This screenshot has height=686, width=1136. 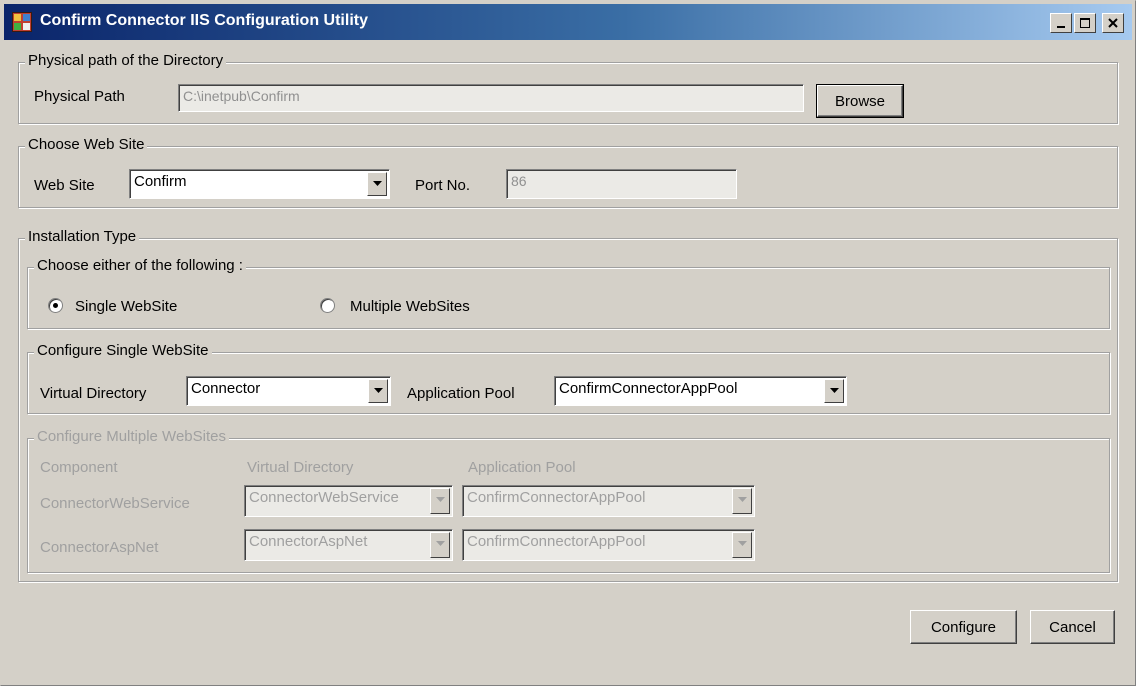 What do you see at coordinates (93, 393) in the screenshot?
I see `virtual-directory-label: Virtual Directory` at bounding box center [93, 393].